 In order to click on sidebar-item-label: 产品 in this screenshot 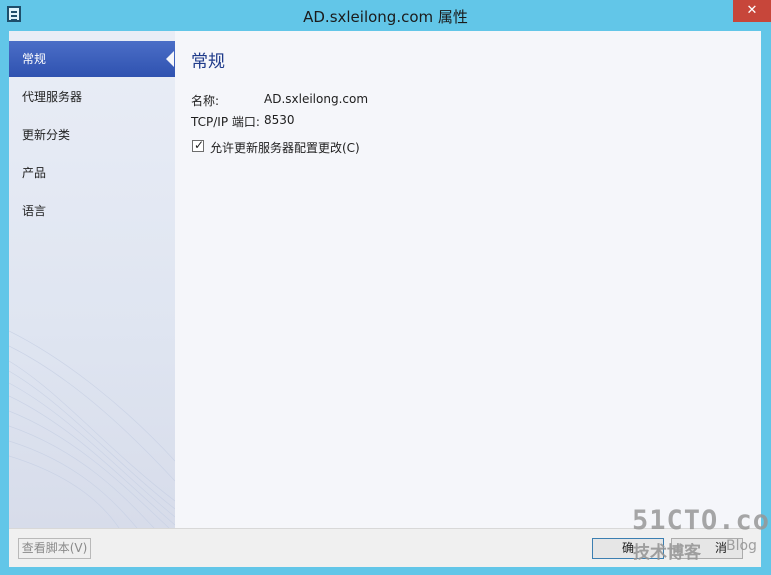, I will do `click(34, 173)`.